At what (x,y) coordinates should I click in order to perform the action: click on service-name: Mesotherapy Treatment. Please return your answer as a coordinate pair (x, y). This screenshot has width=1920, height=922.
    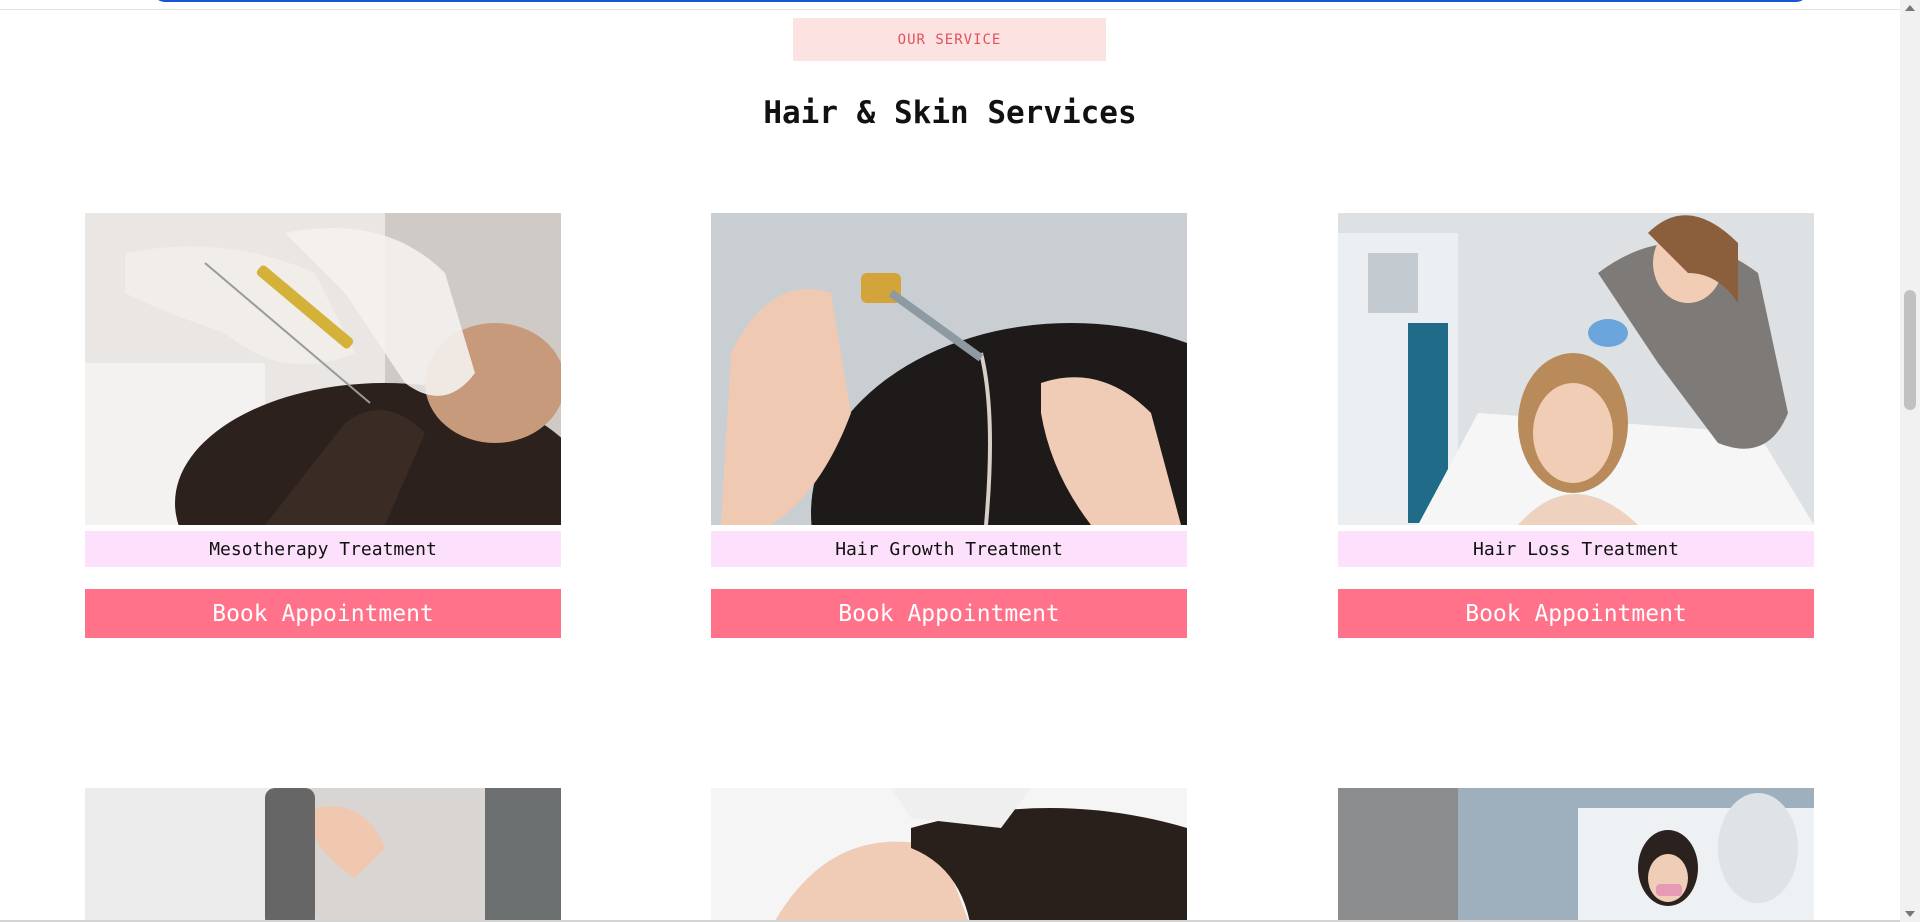
    Looking at the image, I should click on (323, 549).